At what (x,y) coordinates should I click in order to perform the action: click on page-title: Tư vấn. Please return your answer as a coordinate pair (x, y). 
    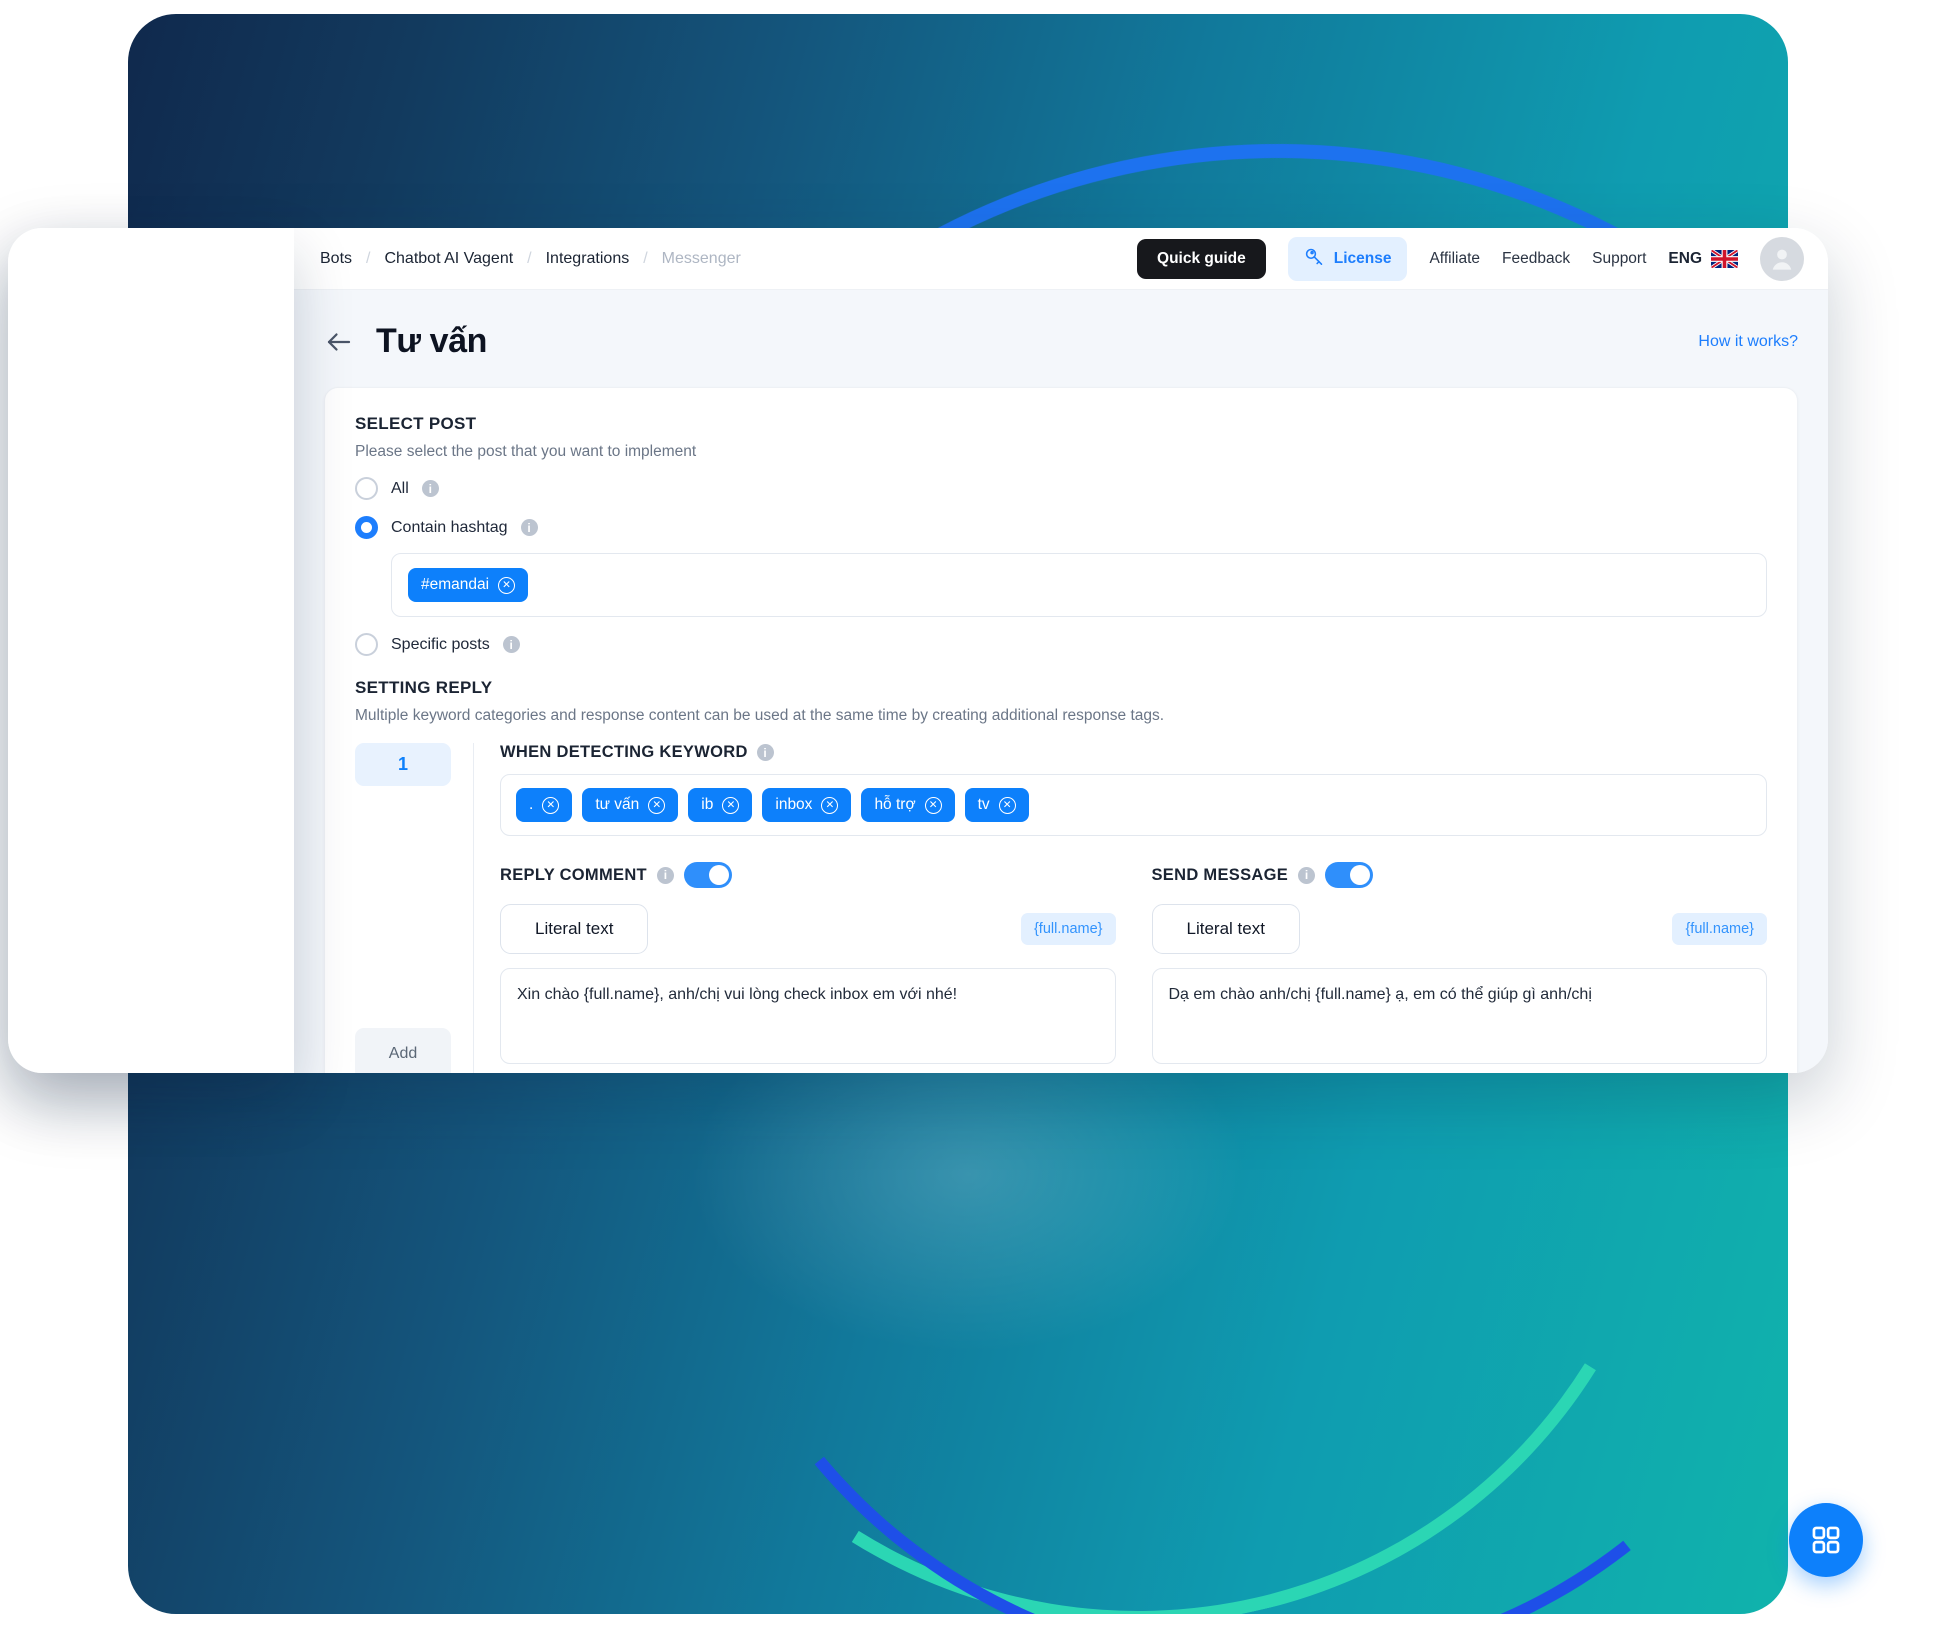
    Looking at the image, I should click on (432, 341).